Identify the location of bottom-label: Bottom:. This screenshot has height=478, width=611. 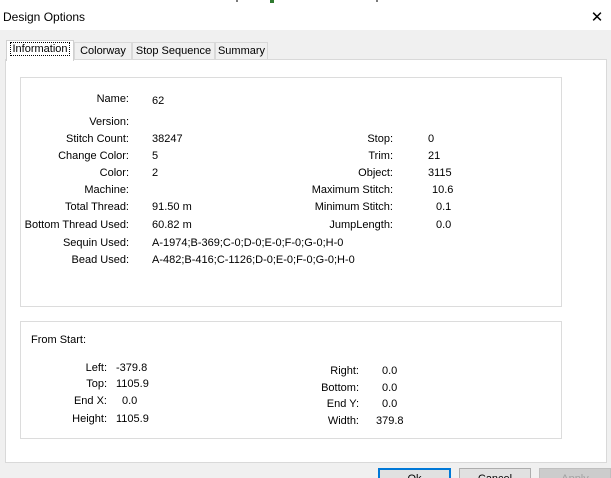
(340, 388).